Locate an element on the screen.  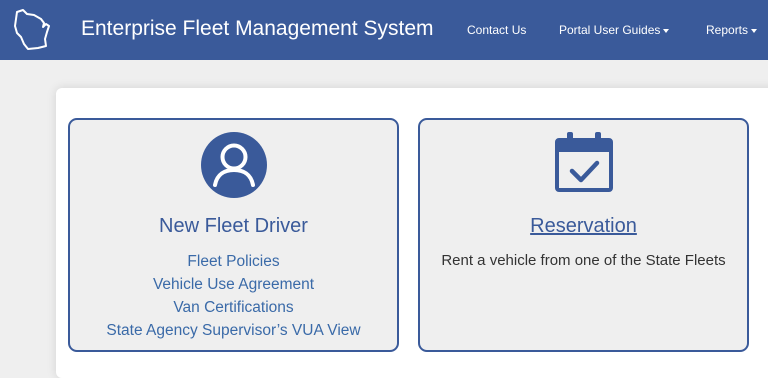
nav-portal-user-guides: Portal User Guides is located at coordinates (614, 30).